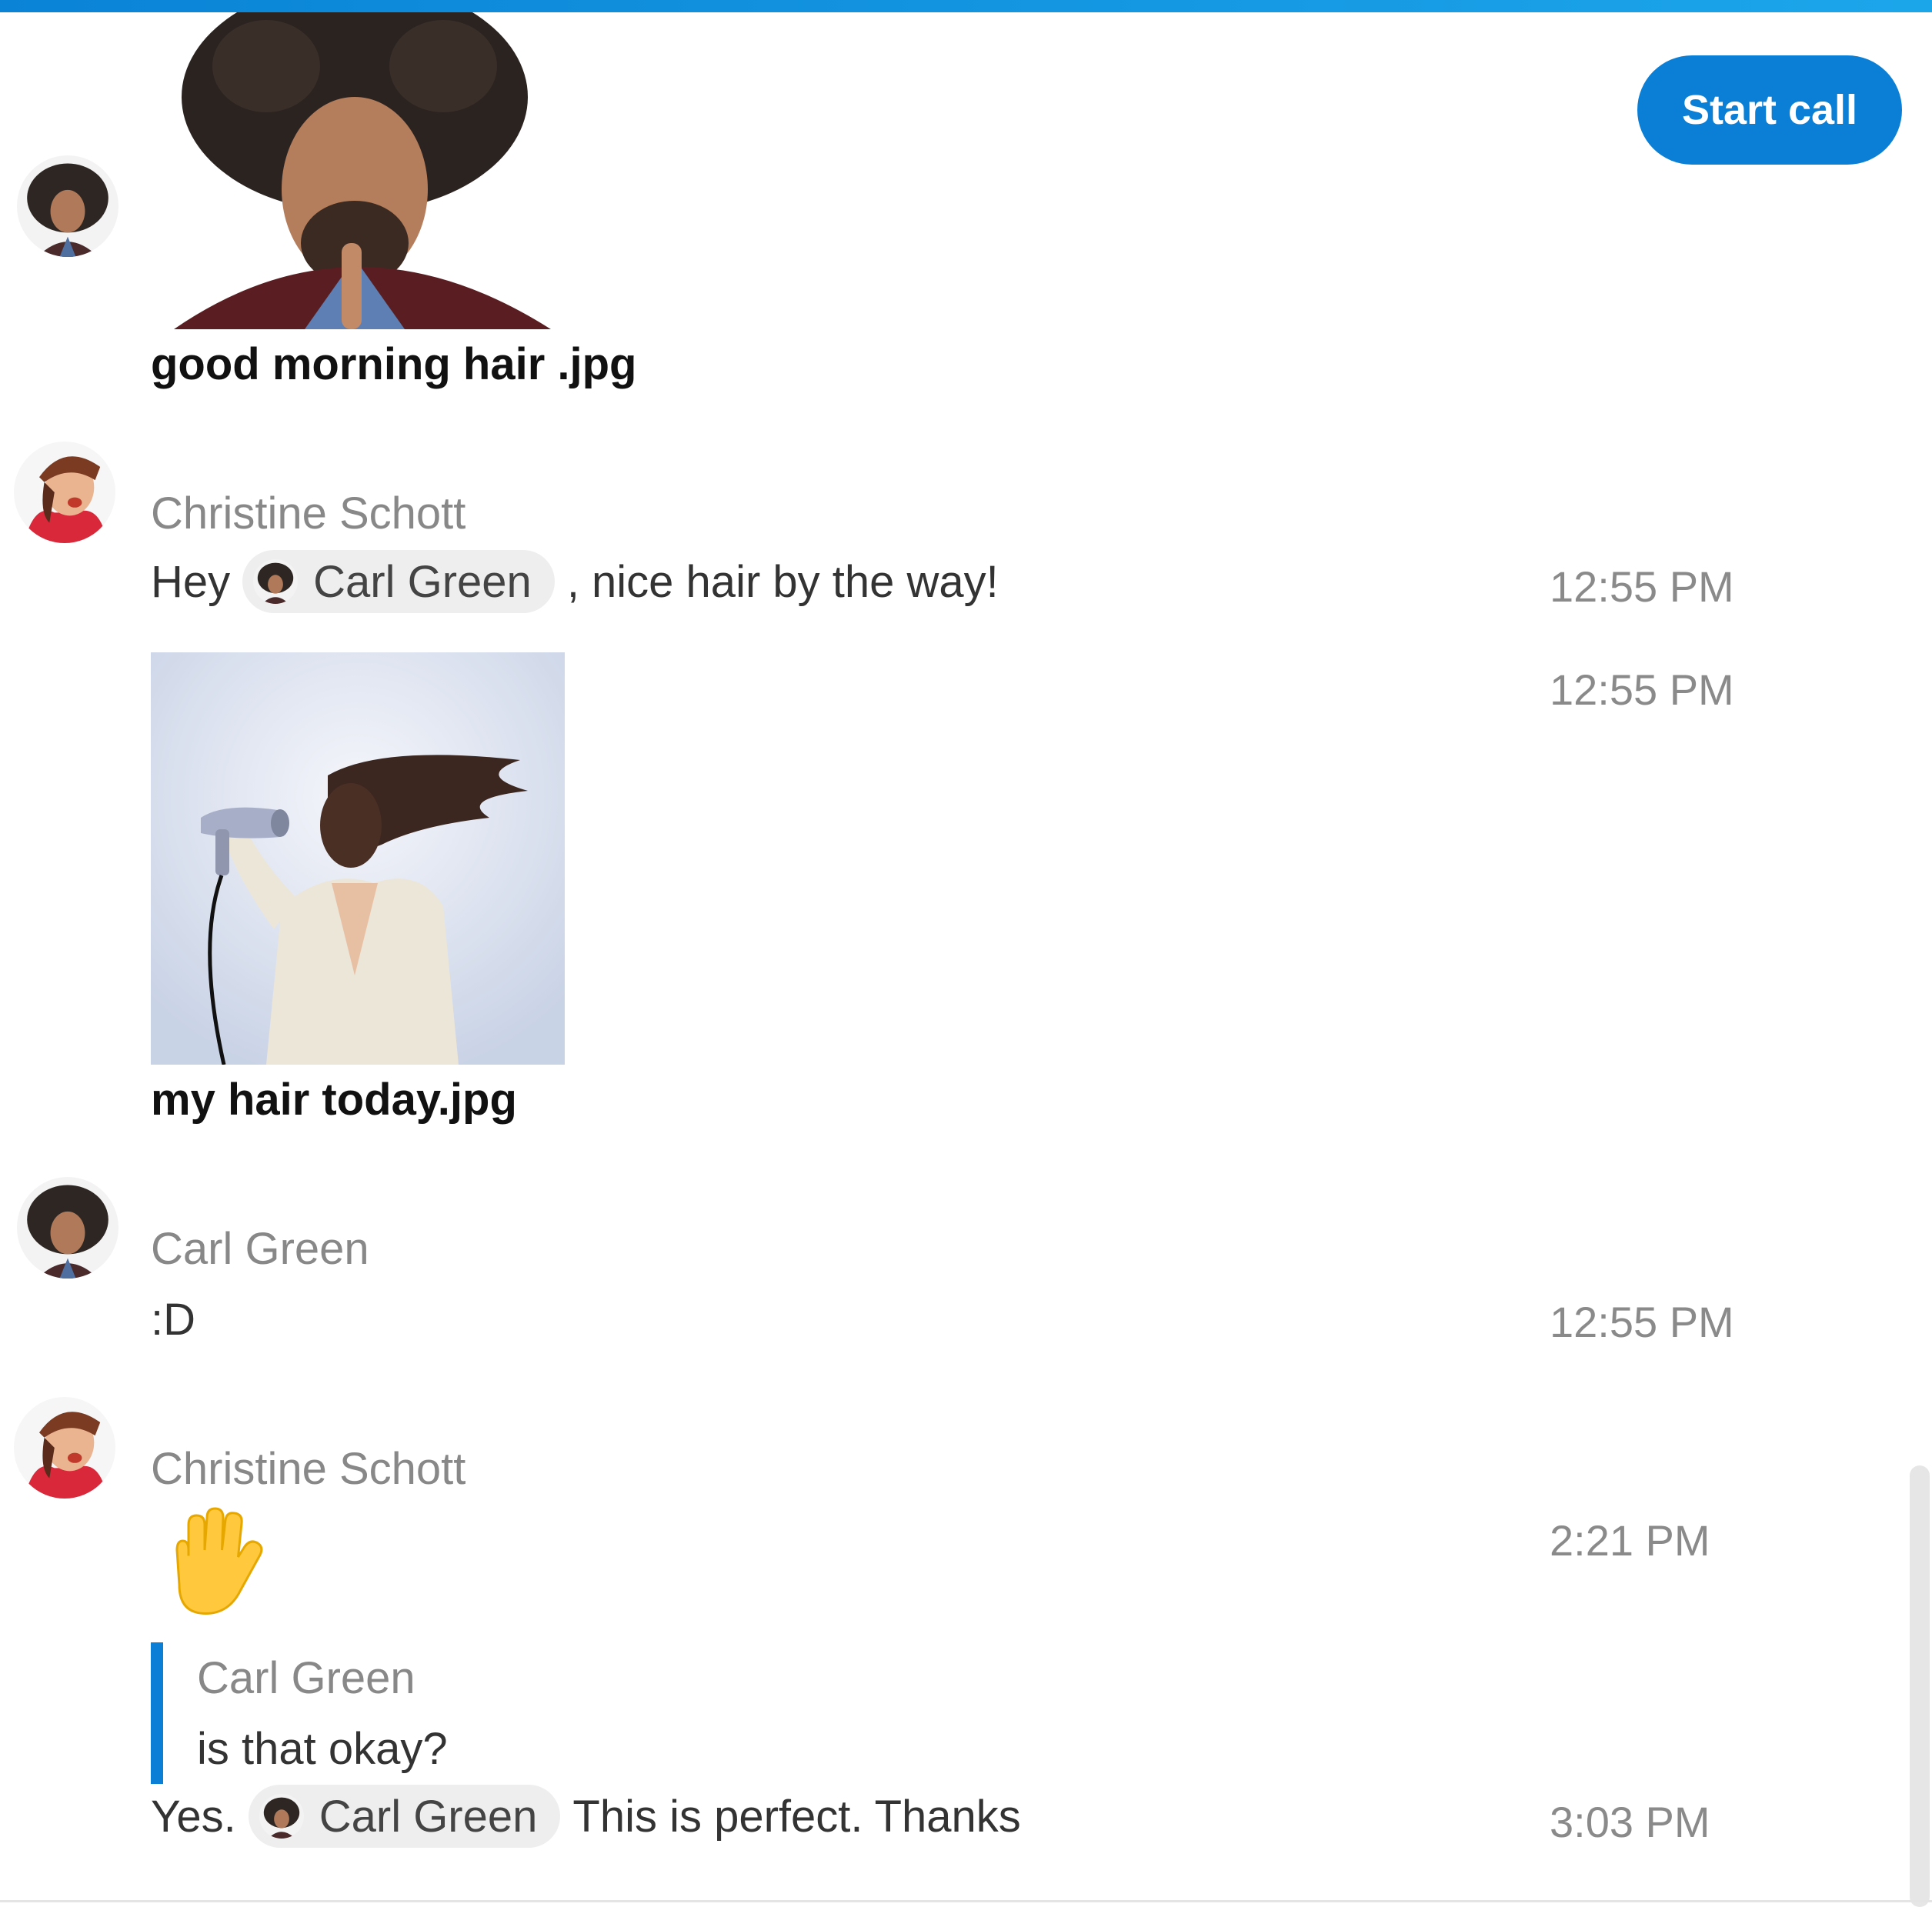 The image size is (1932, 1907). What do you see at coordinates (306, 1678) in the screenshot?
I see `quote-sender: Carl Green` at bounding box center [306, 1678].